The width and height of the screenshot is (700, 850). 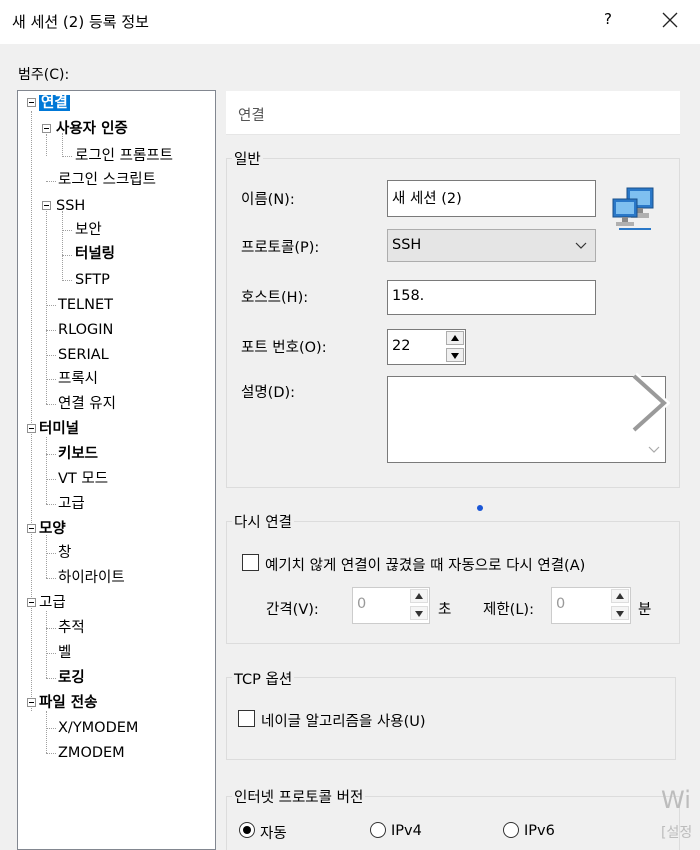 What do you see at coordinates (391, 605) in the screenshot?
I see `interval-stepper: 0` at bounding box center [391, 605].